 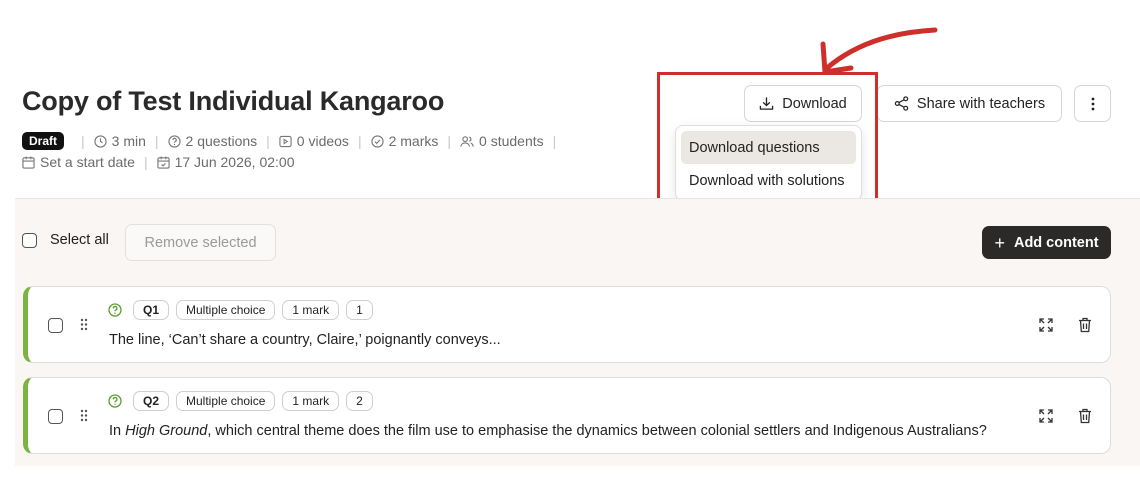 I want to click on film-title: High Ground, so click(x=166, y=431).